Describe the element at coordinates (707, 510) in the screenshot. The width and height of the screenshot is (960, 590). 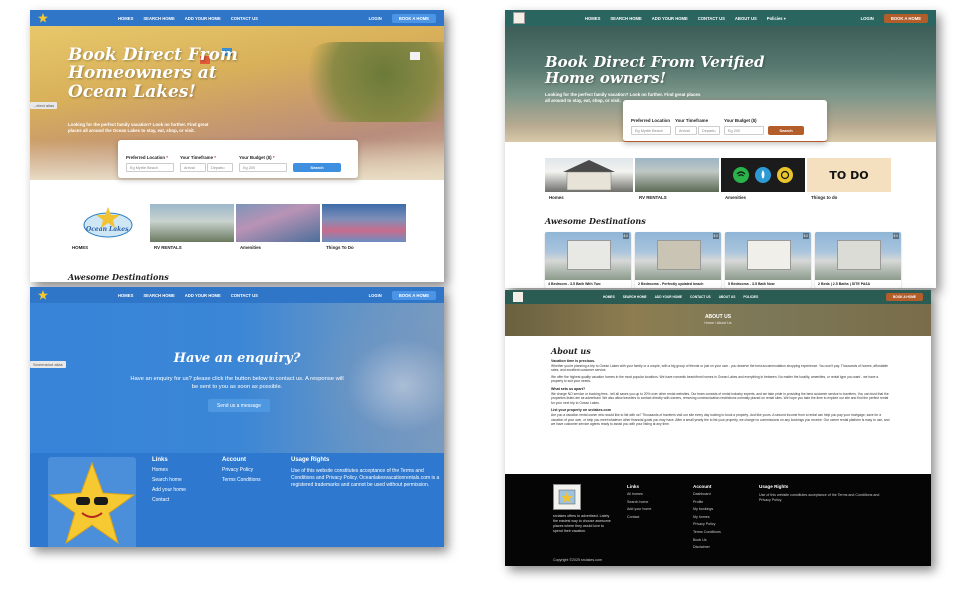
I see `footer-link-my-bookings: My bookings` at that location.